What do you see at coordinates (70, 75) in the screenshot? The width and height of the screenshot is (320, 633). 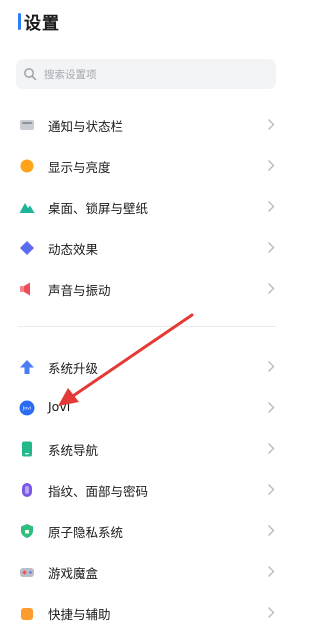 I see `search-placeholder: 搜索设置项` at bounding box center [70, 75].